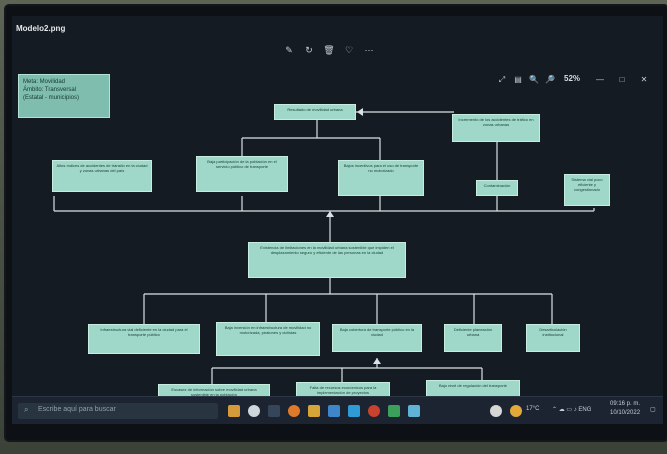 Image resolution: width=667 pixels, height=454 pixels. What do you see at coordinates (234, 411) in the screenshot?
I see `widgets-icon` at bounding box center [234, 411].